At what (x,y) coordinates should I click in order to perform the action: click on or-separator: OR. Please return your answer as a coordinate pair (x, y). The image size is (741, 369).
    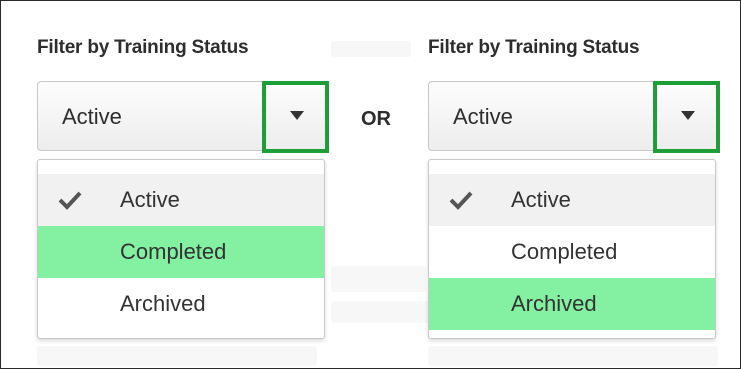
    Looking at the image, I should click on (376, 119).